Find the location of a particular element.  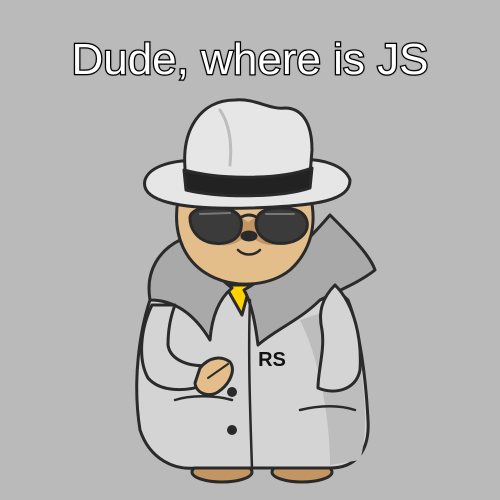

meme-caption: Dude, where is JS is located at coordinates (250, 60).